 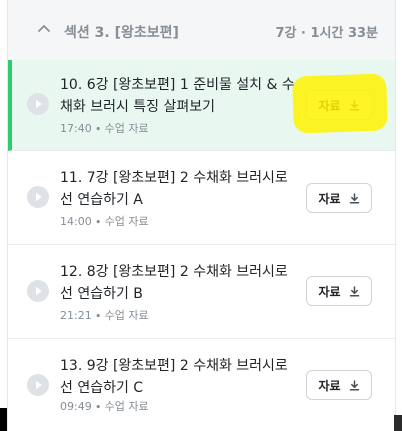 I want to click on lesson-meta: 09:49 ∙ 수업 자료, so click(x=104, y=406).